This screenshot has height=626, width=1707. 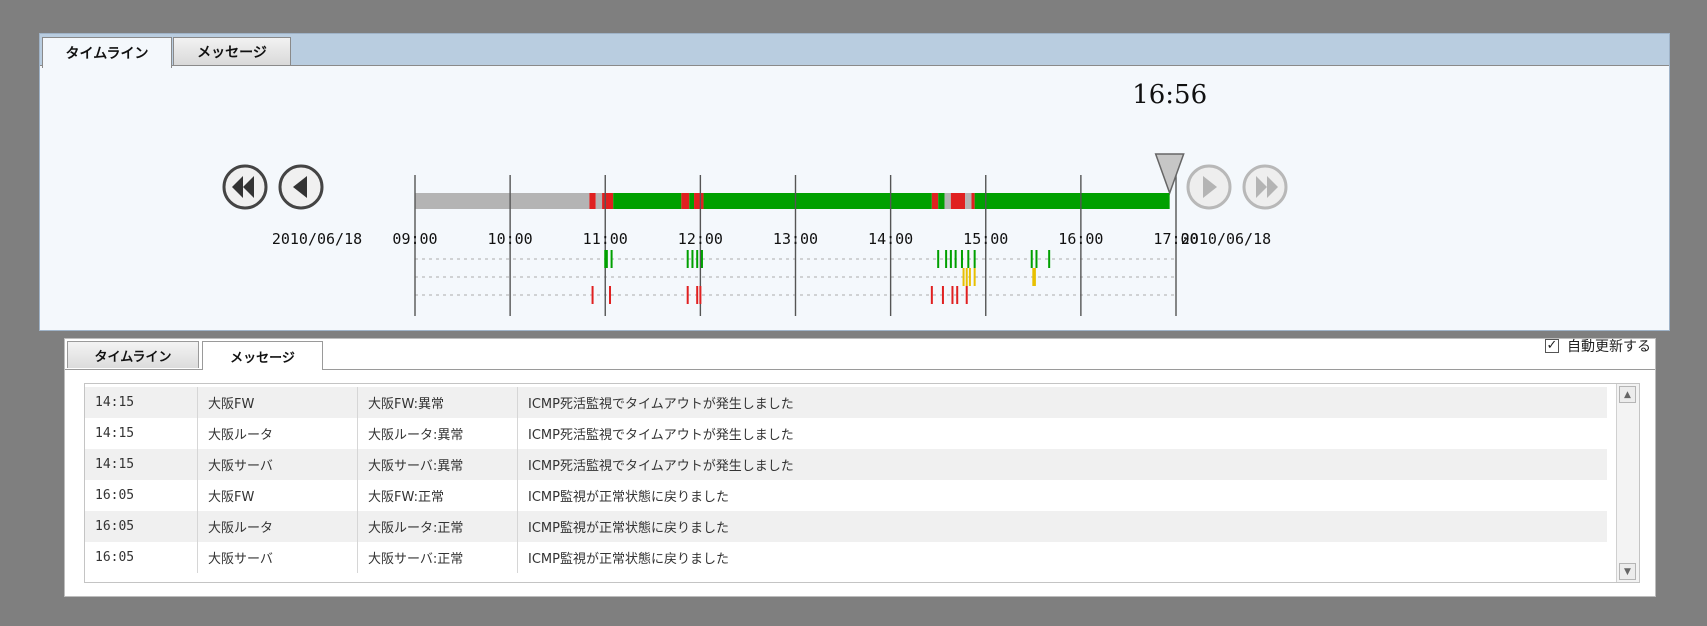 What do you see at coordinates (1226, 239) in the screenshot?
I see `end-date-label: 2010/06/18` at bounding box center [1226, 239].